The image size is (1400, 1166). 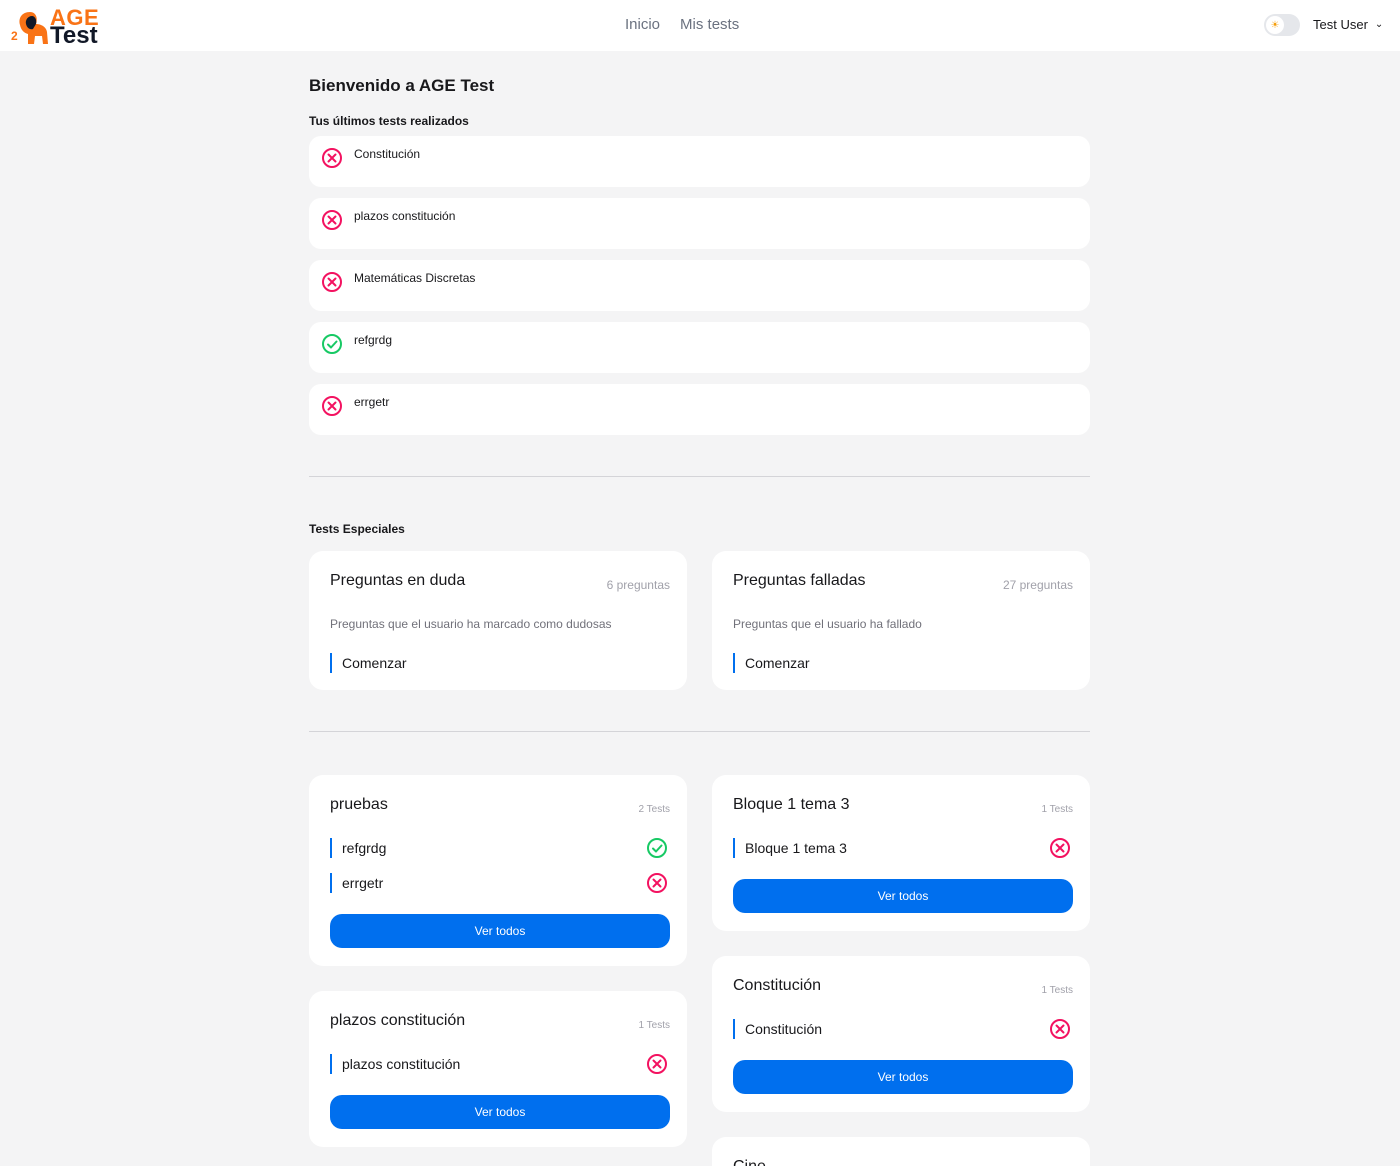 I want to click on theme-toggle: ☀, so click(x=1282, y=25).